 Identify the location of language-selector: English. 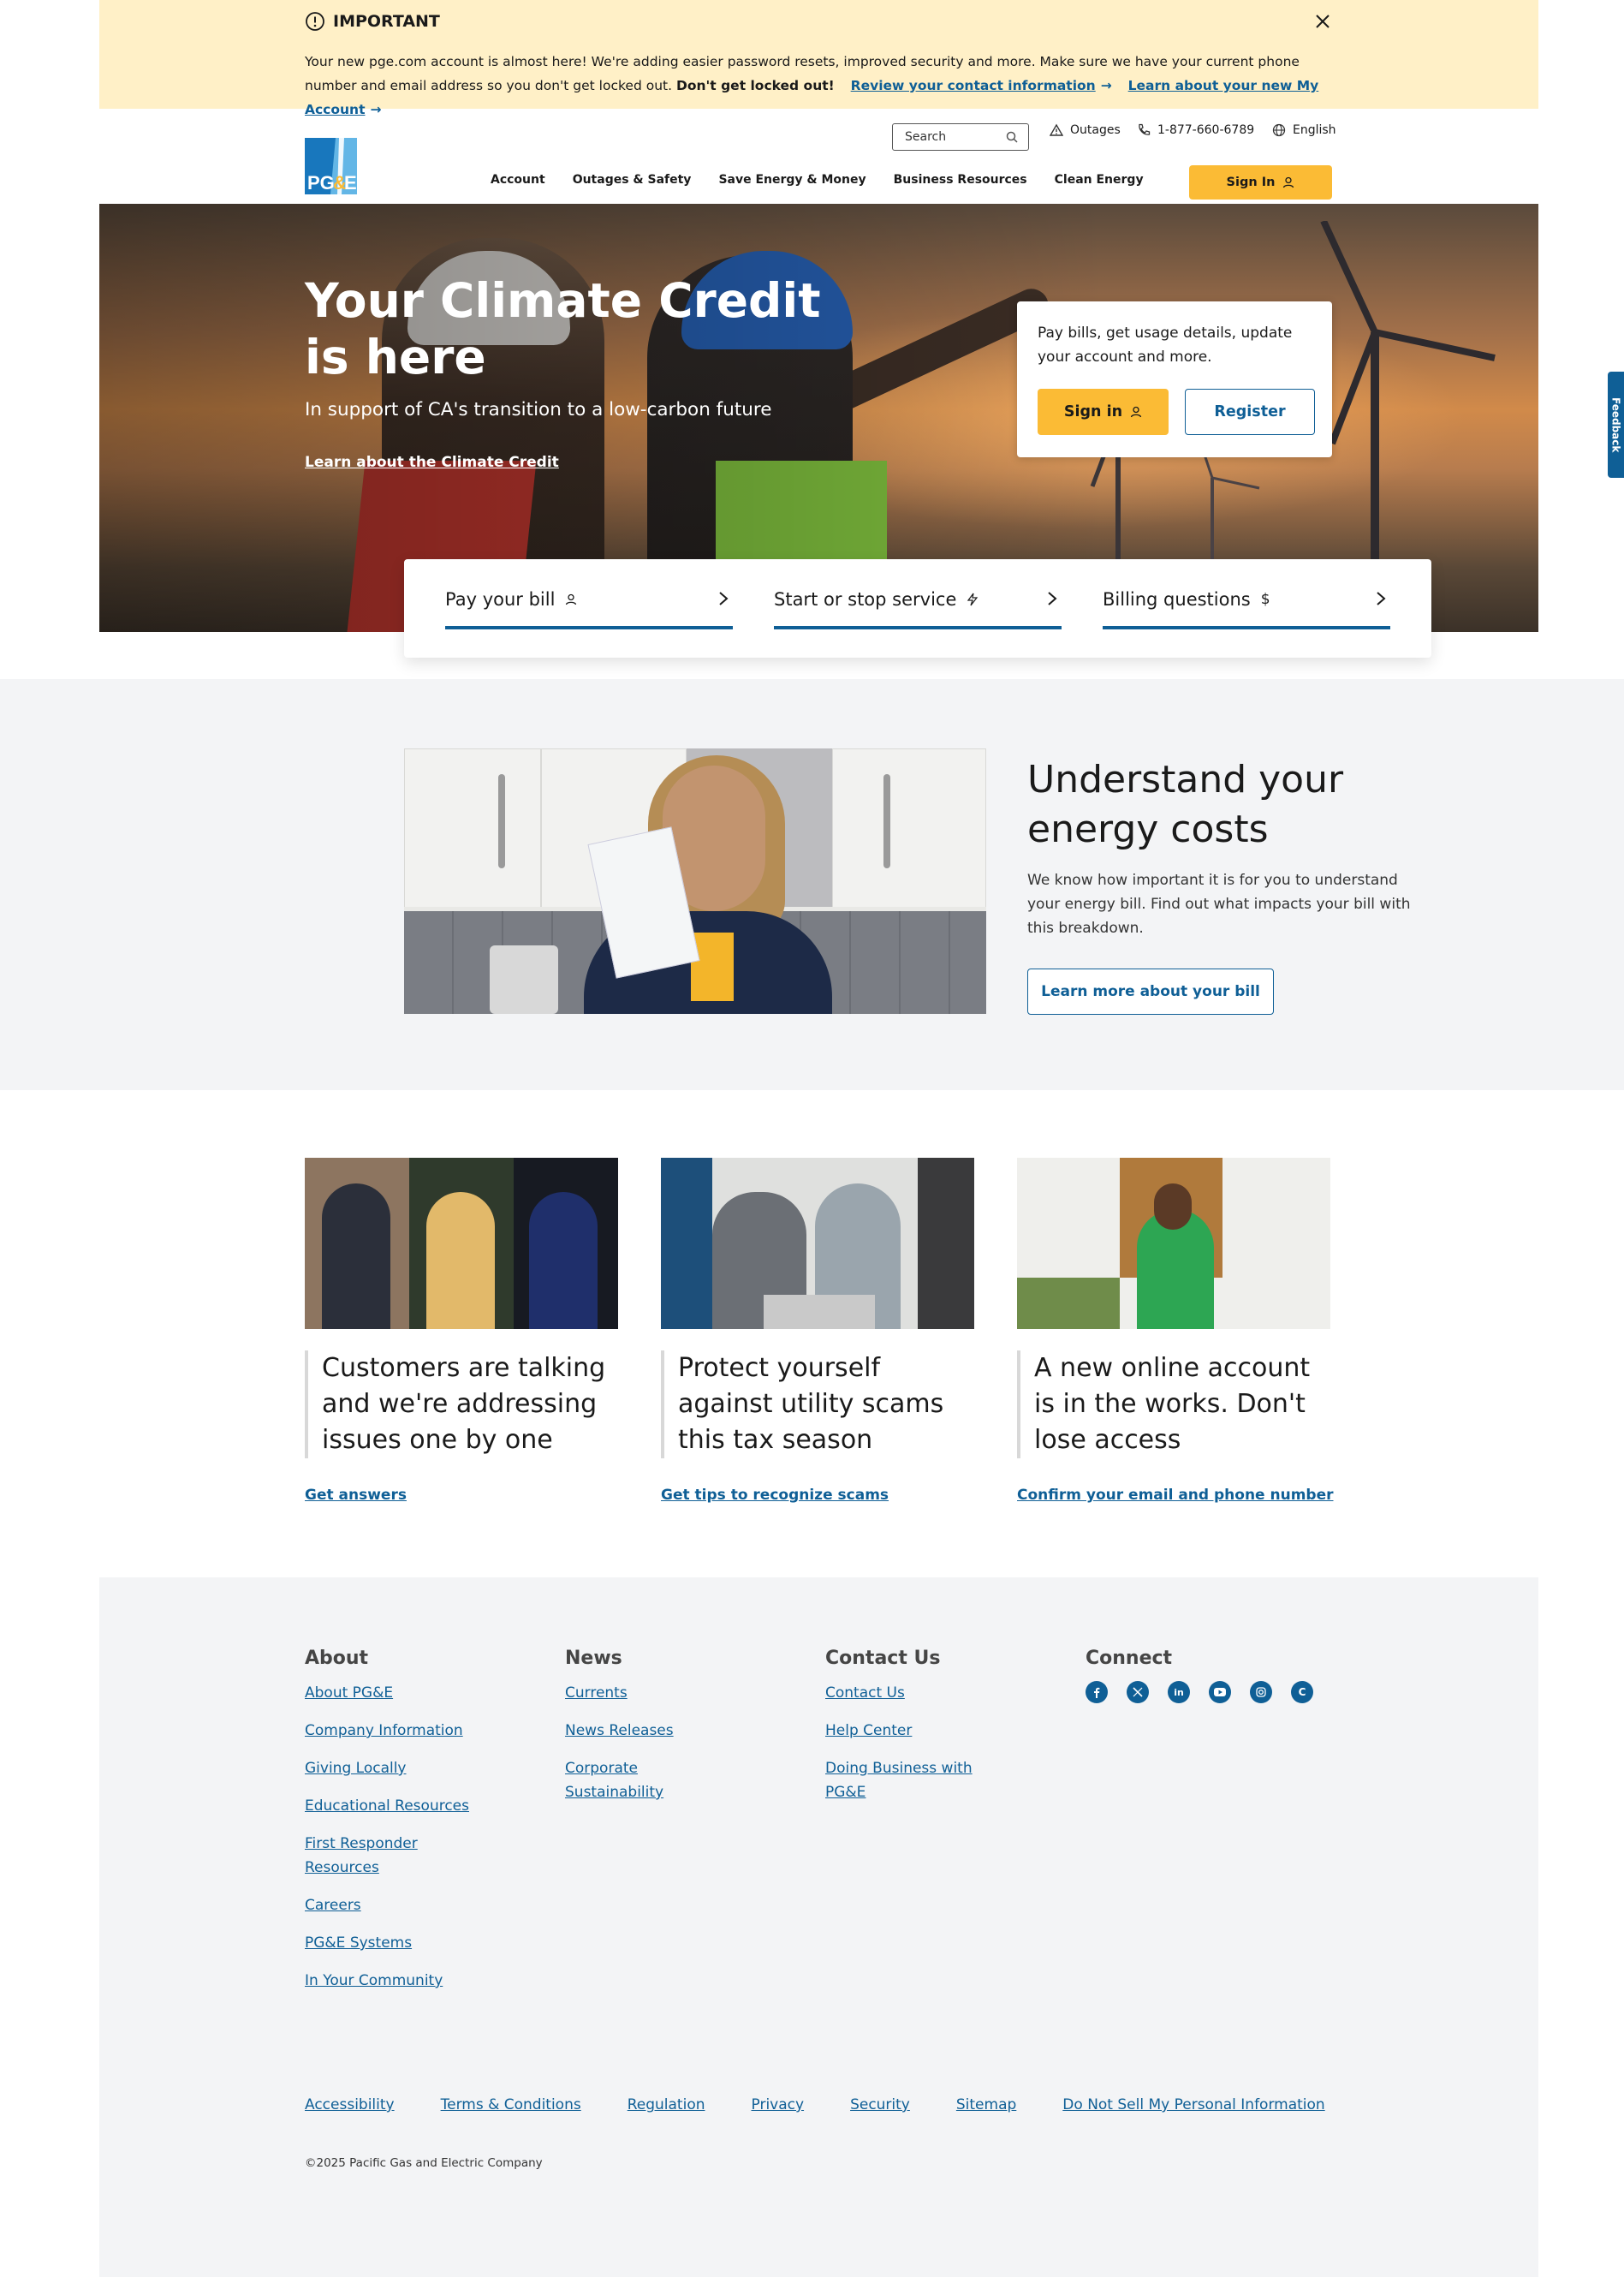
(1304, 130).